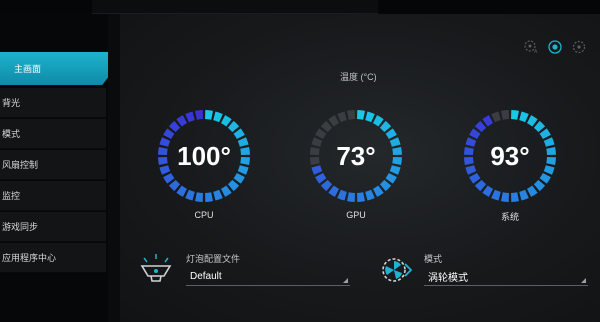 The width and height of the screenshot is (600, 322). Describe the element at coordinates (268, 277) in the screenshot. I see `bulb-profile-select: Default` at that location.